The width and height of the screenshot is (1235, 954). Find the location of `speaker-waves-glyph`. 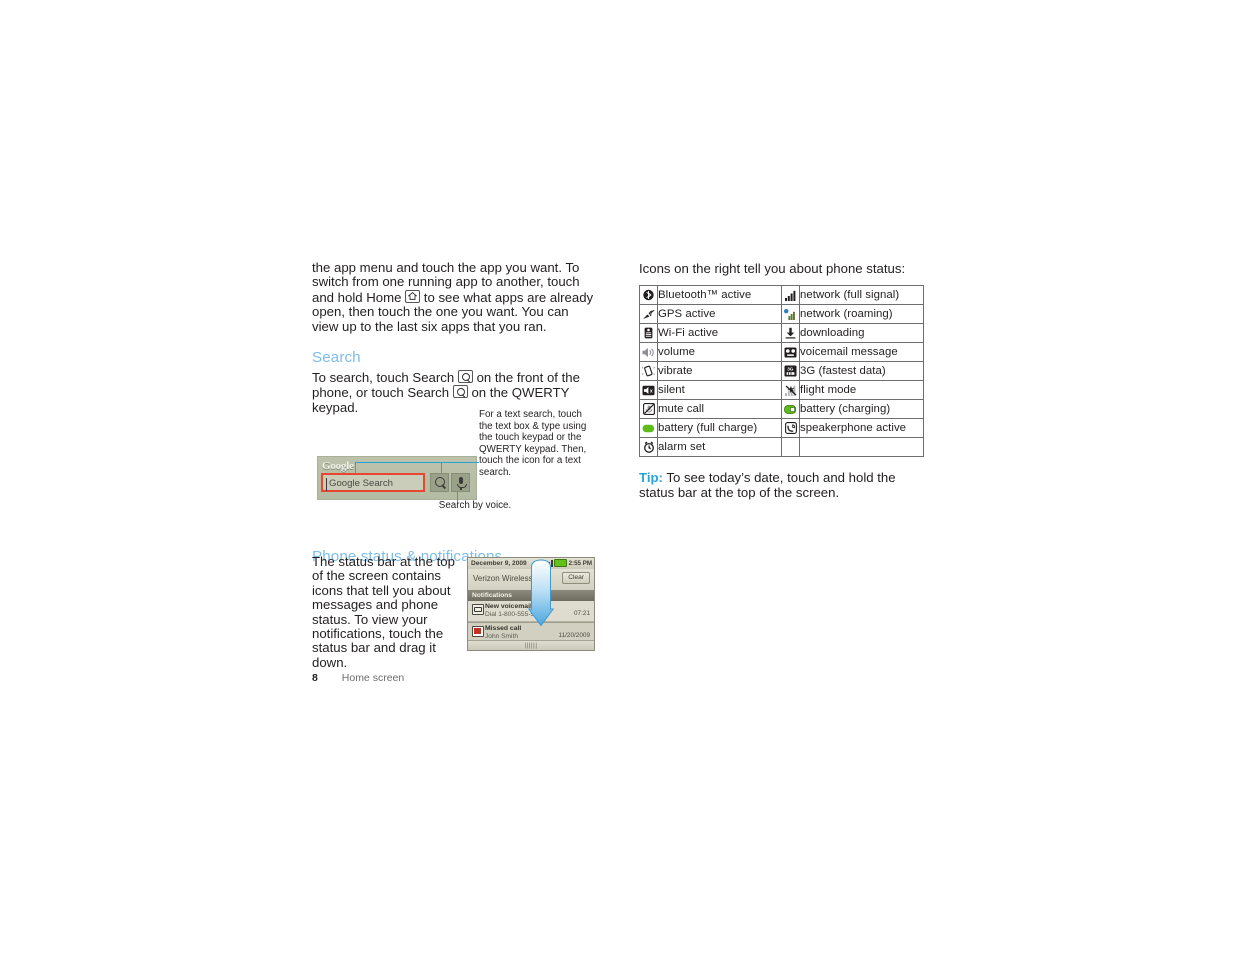

speaker-waves-glyph is located at coordinates (648, 352).